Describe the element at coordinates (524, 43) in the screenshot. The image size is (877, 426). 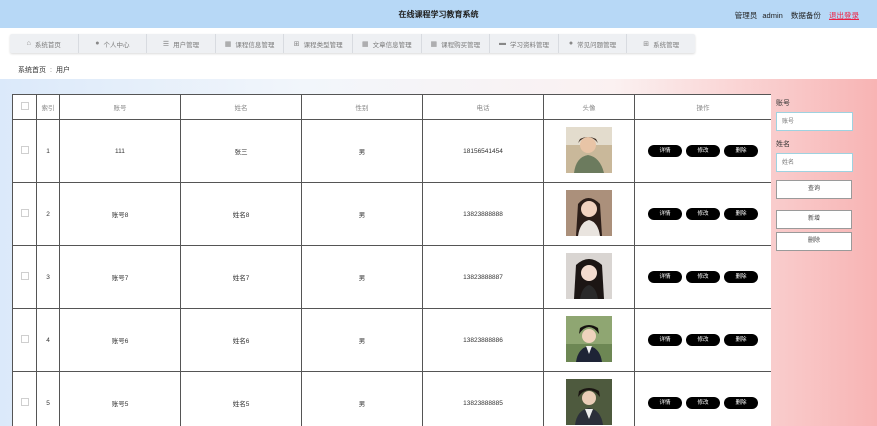
I see `nav-item-materials: ▬ 学习资料管理` at that location.